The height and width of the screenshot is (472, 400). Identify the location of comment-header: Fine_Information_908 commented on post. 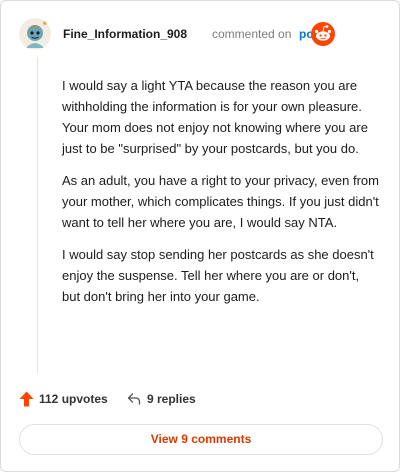
(201, 34).